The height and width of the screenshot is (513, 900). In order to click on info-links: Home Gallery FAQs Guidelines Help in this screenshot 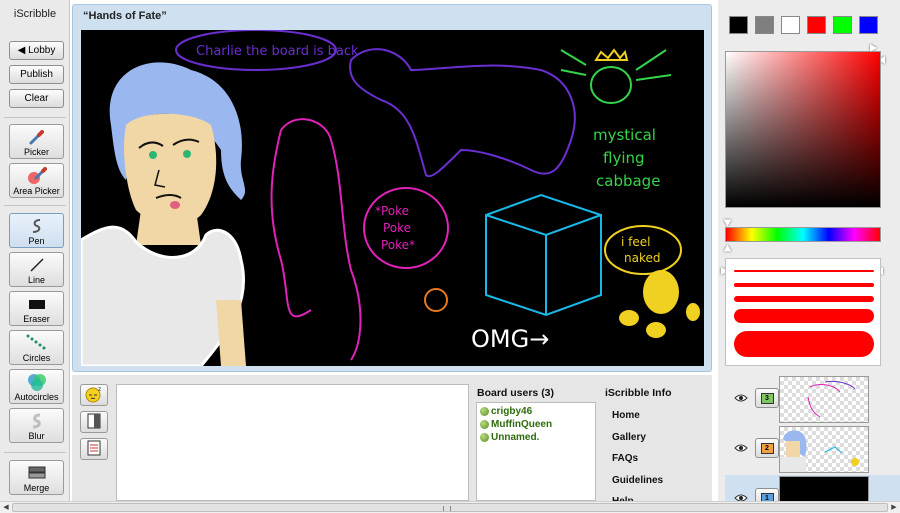, I will do `click(637, 461)`.